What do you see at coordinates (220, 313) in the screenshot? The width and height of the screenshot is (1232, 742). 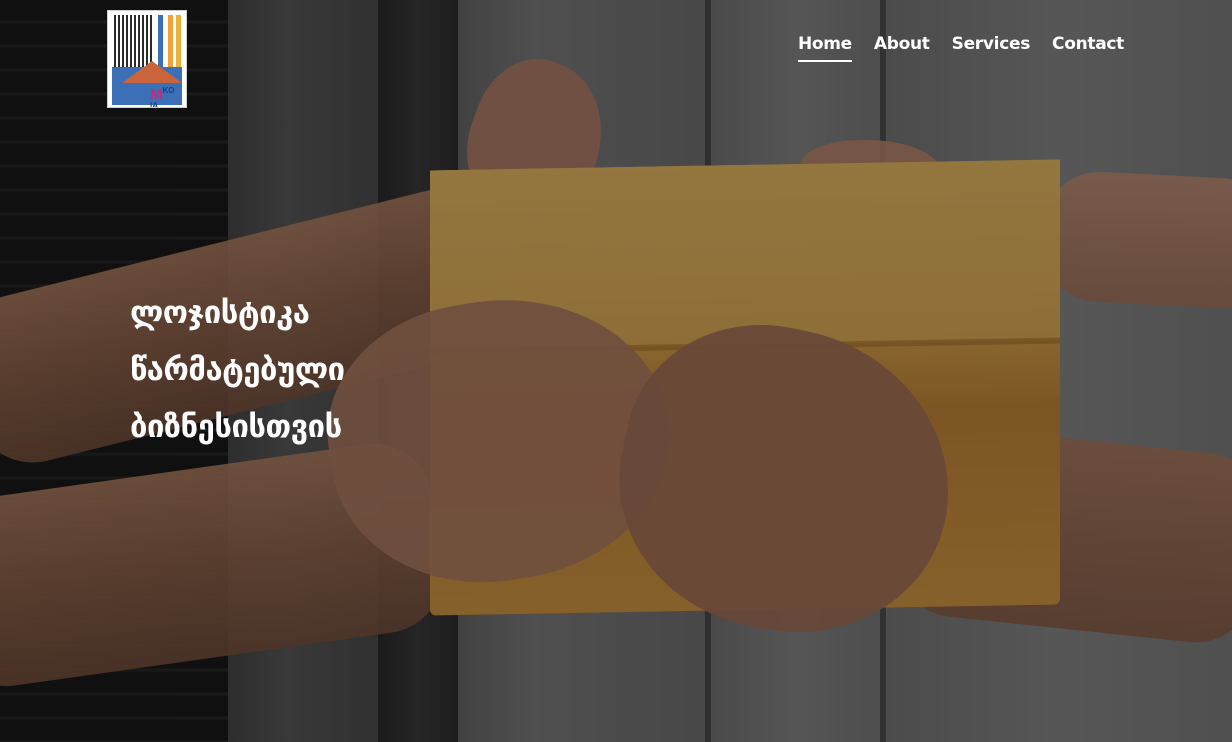 I see `headline-line: ლოჯისტიკა` at bounding box center [220, 313].